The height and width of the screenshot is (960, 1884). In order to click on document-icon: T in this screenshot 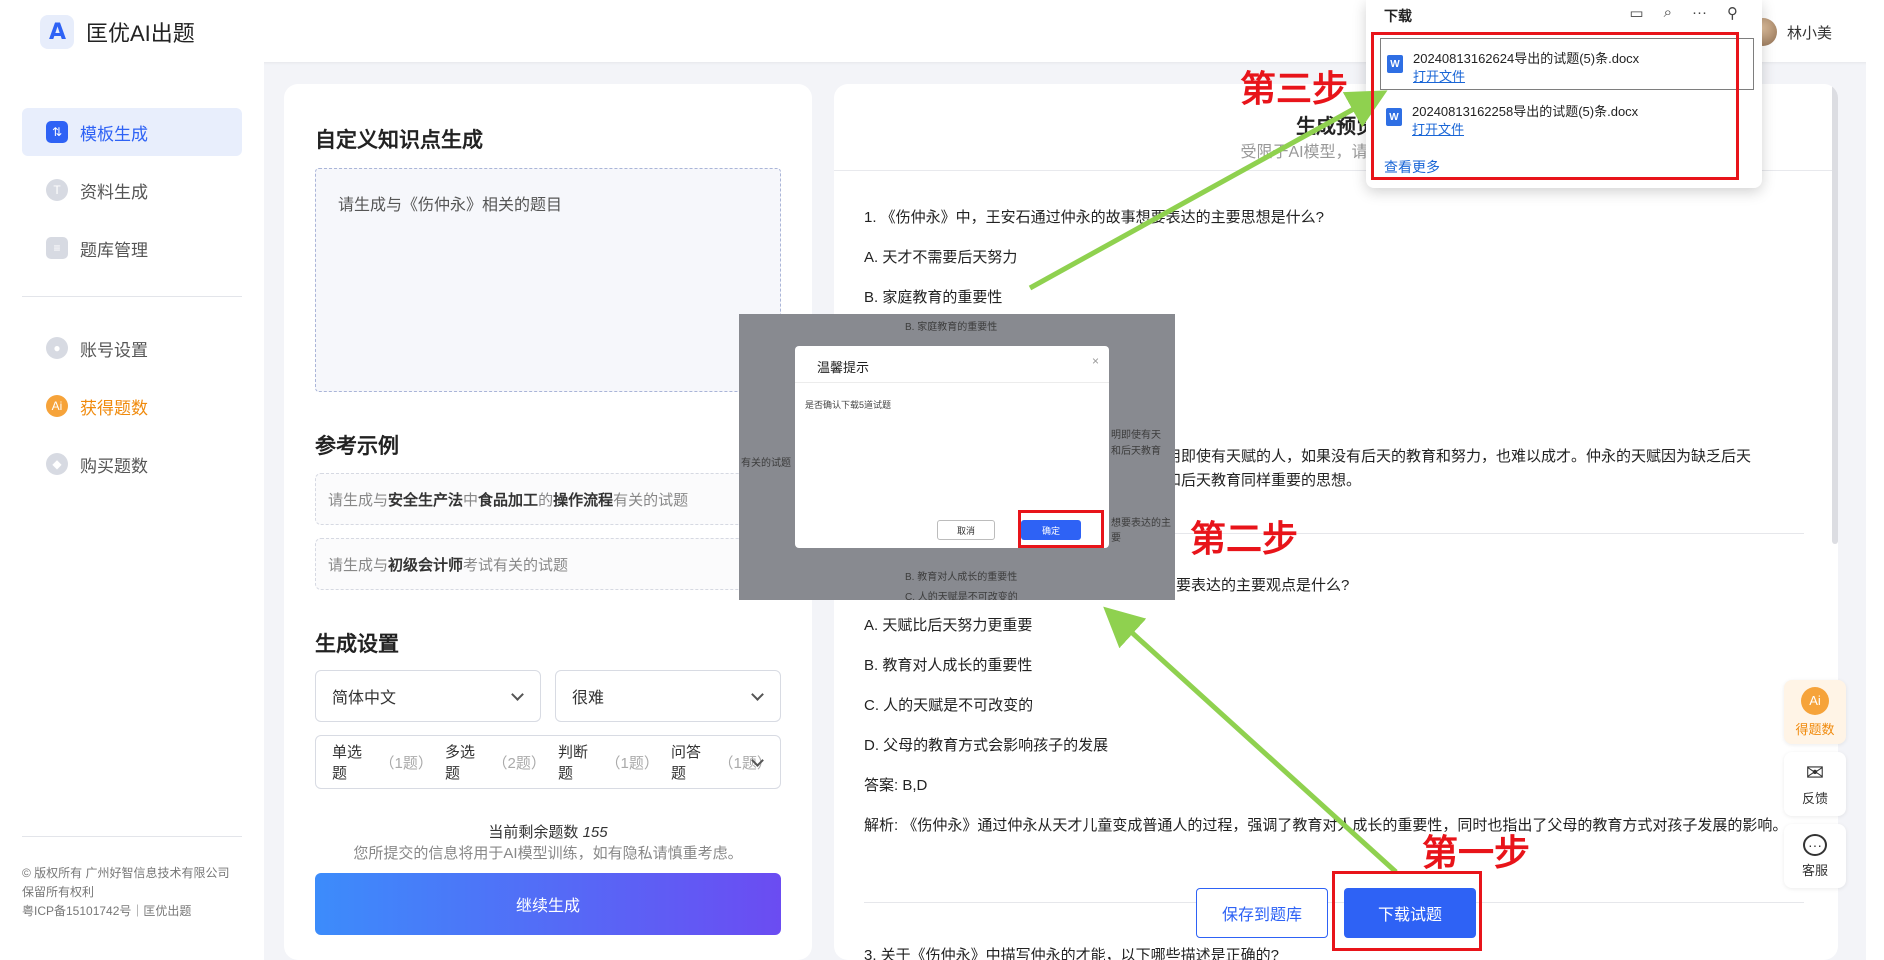, I will do `click(57, 190)`.